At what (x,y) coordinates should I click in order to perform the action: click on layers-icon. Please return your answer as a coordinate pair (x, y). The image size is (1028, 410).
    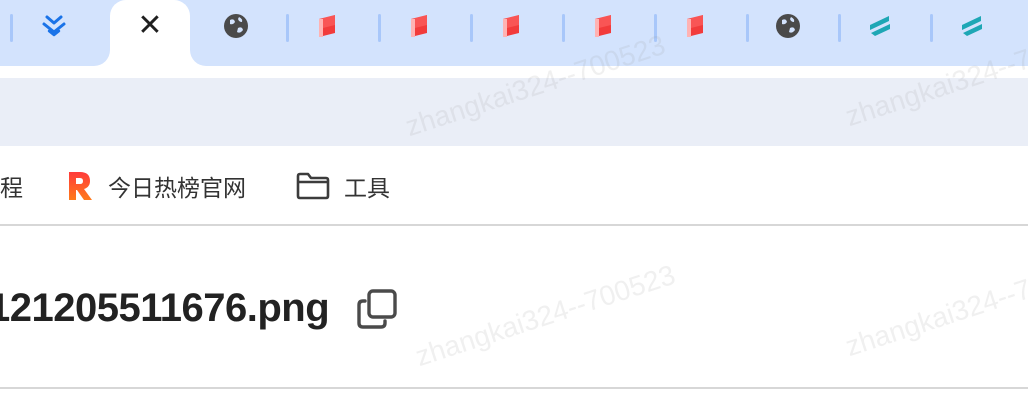
    Looking at the image, I should click on (54, 26).